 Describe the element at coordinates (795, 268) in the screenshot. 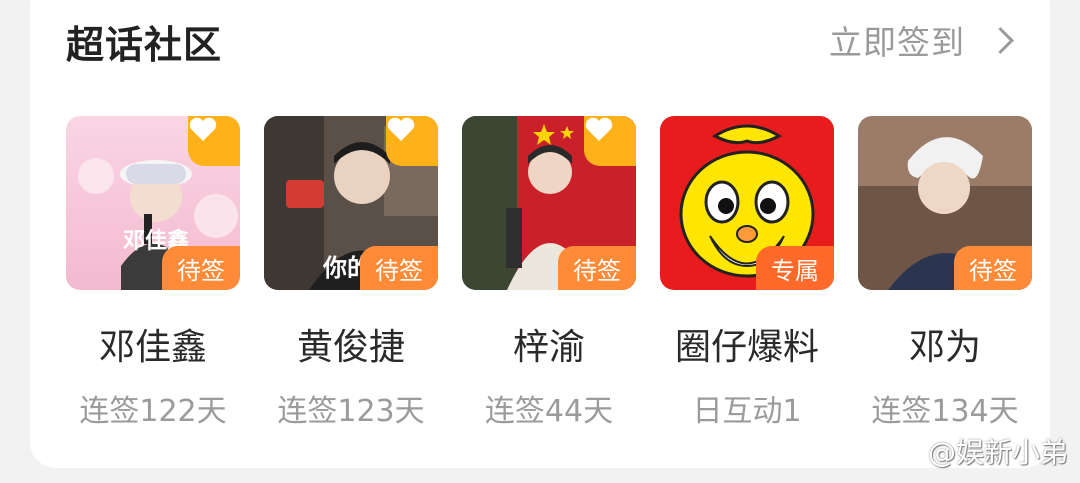

I see `status-badge: 专属` at that location.